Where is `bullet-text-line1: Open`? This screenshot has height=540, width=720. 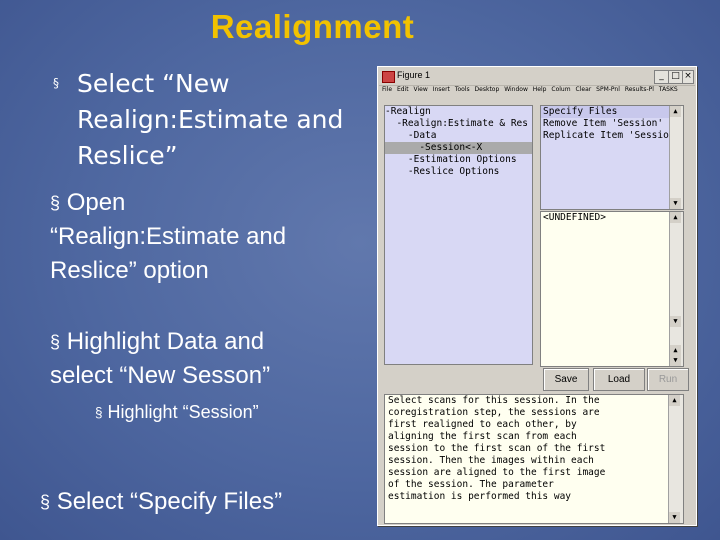
bullet-text-line1: Open is located at coordinates (96, 202).